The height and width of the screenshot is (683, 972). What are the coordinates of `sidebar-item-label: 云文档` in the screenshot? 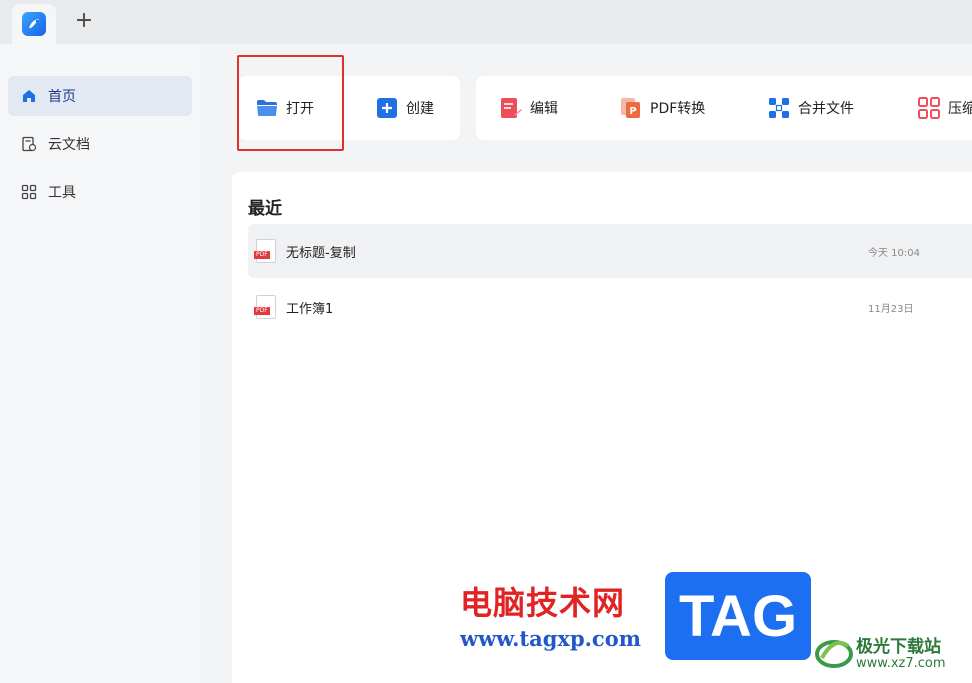 It's located at (69, 145).